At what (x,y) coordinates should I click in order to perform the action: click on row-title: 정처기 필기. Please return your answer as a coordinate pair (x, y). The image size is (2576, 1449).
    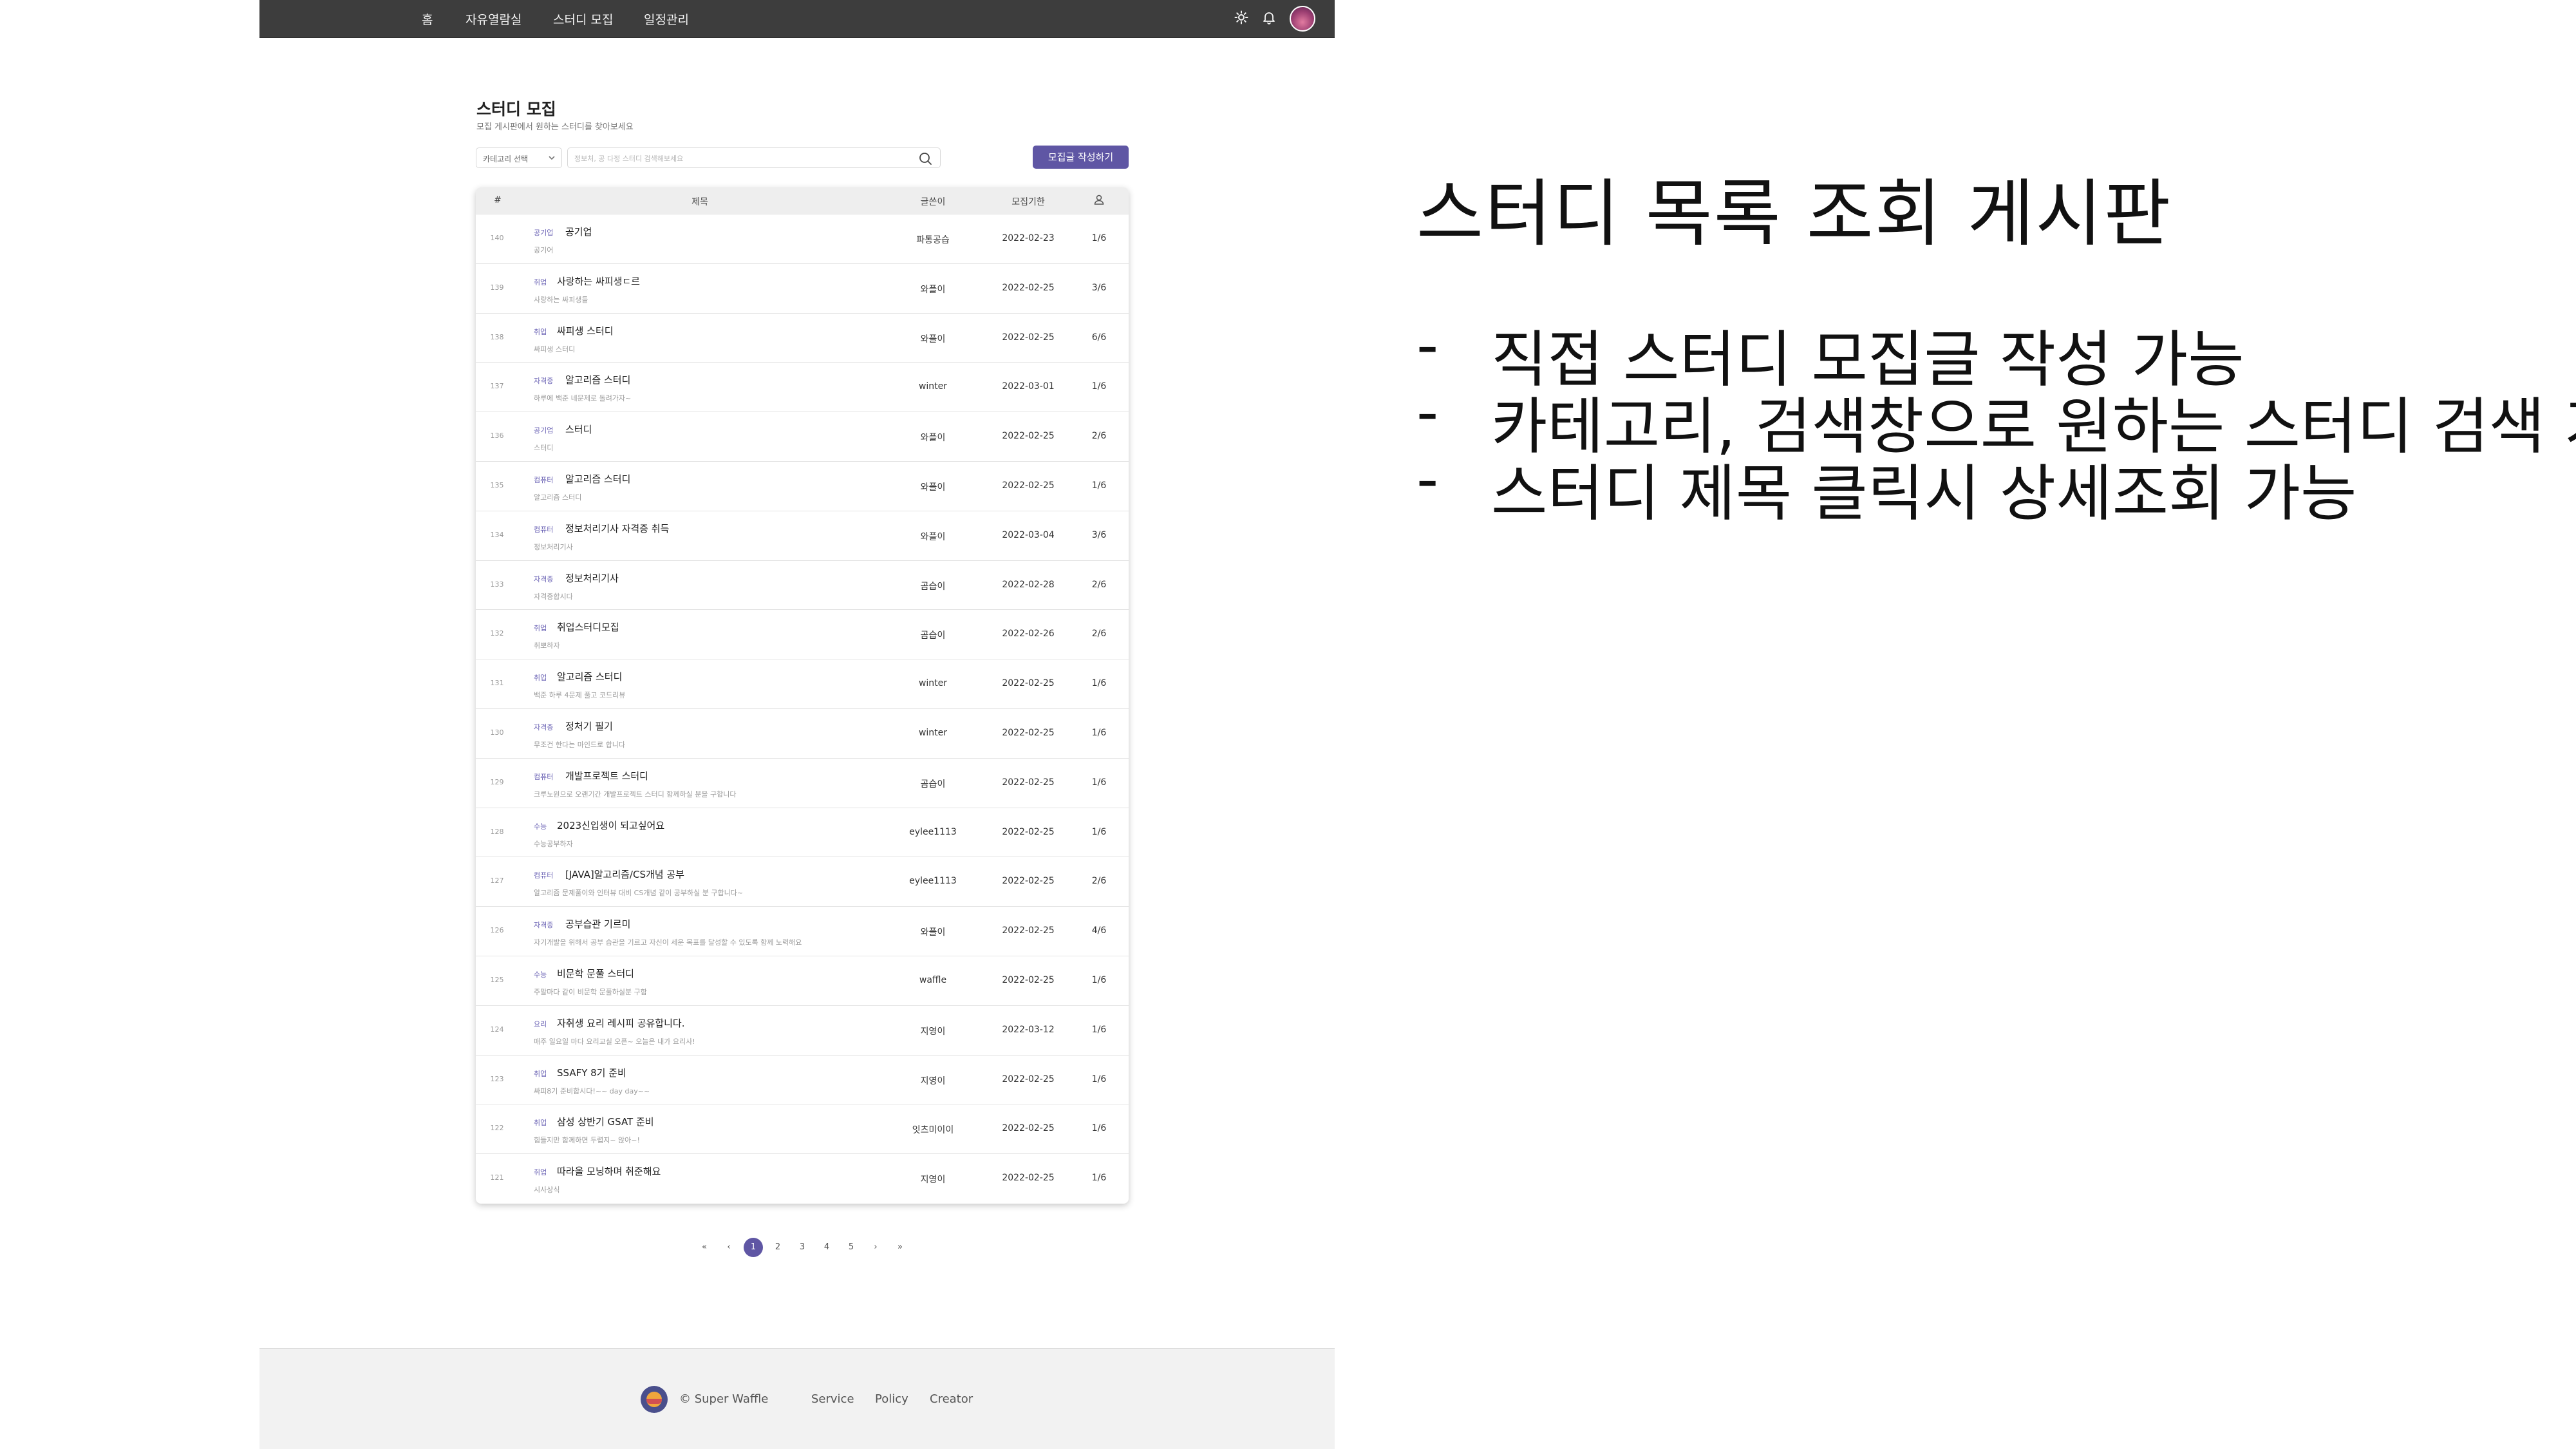
    Looking at the image, I should click on (589, 726).